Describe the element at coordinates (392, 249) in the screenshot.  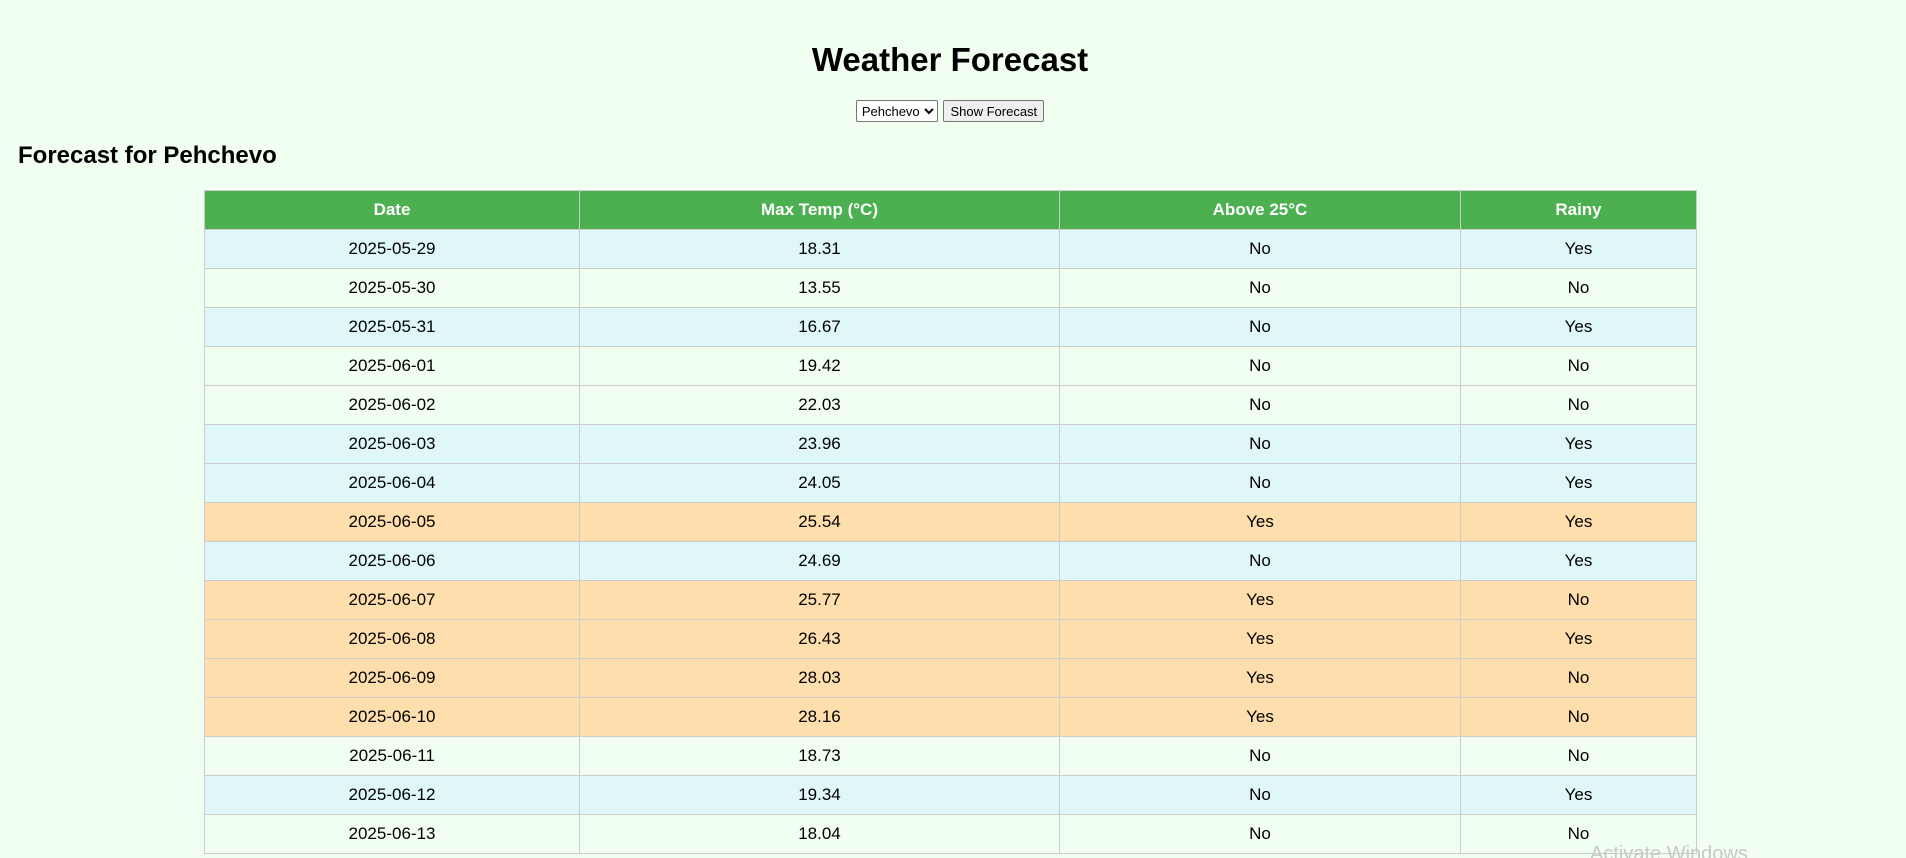
I see `cell-date: 2025-05-29` at that location.